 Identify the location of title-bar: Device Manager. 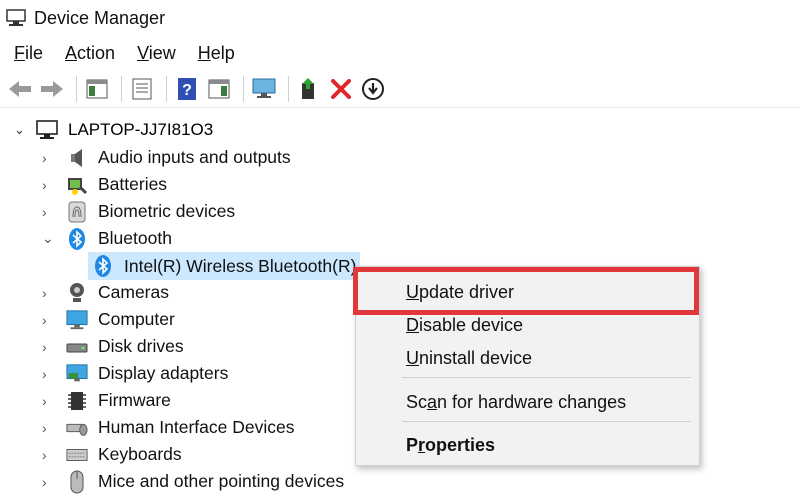
(400, 18).